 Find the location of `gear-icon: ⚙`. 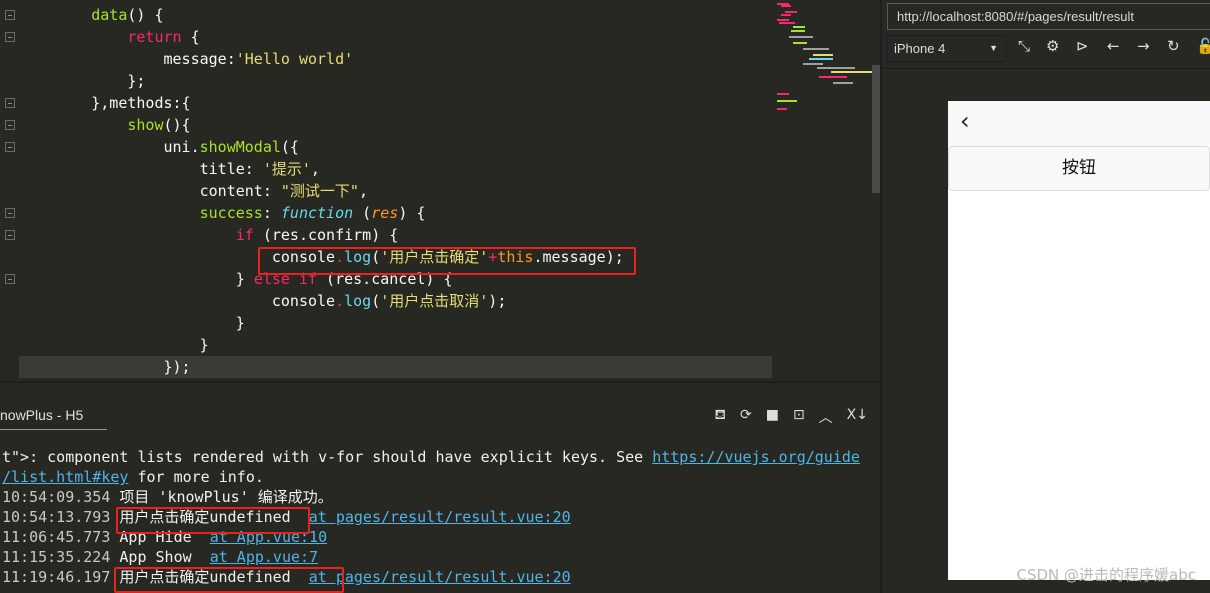

gear-icon: ⚙ is located at coordinates (1052, 46).